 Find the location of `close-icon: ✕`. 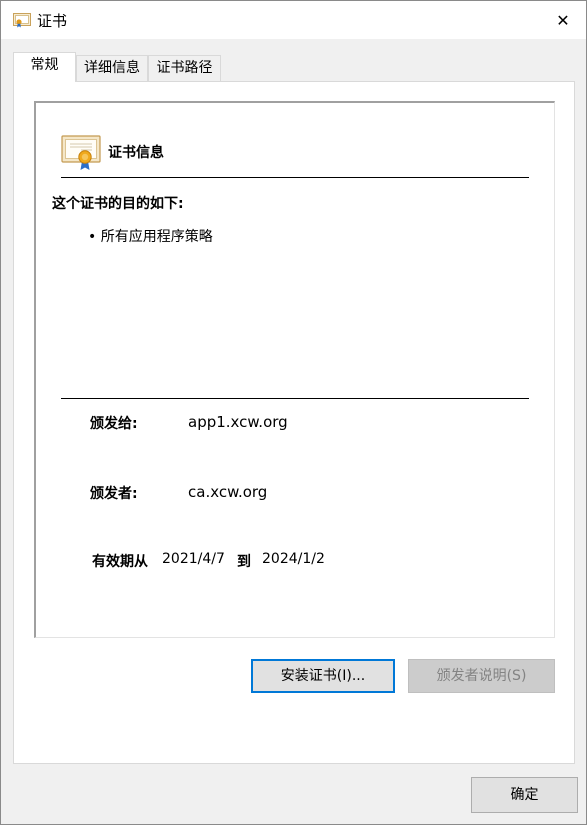

close-icon: ✕ is located at coordinates (563, 20).